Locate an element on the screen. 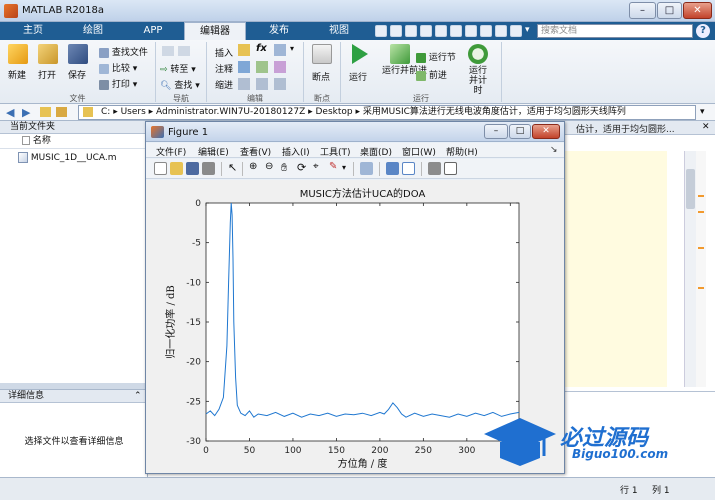 The height and width of the screenshot is (500, 715). zoom-out-icon: ⊖ is located at coordinates (269, 166).